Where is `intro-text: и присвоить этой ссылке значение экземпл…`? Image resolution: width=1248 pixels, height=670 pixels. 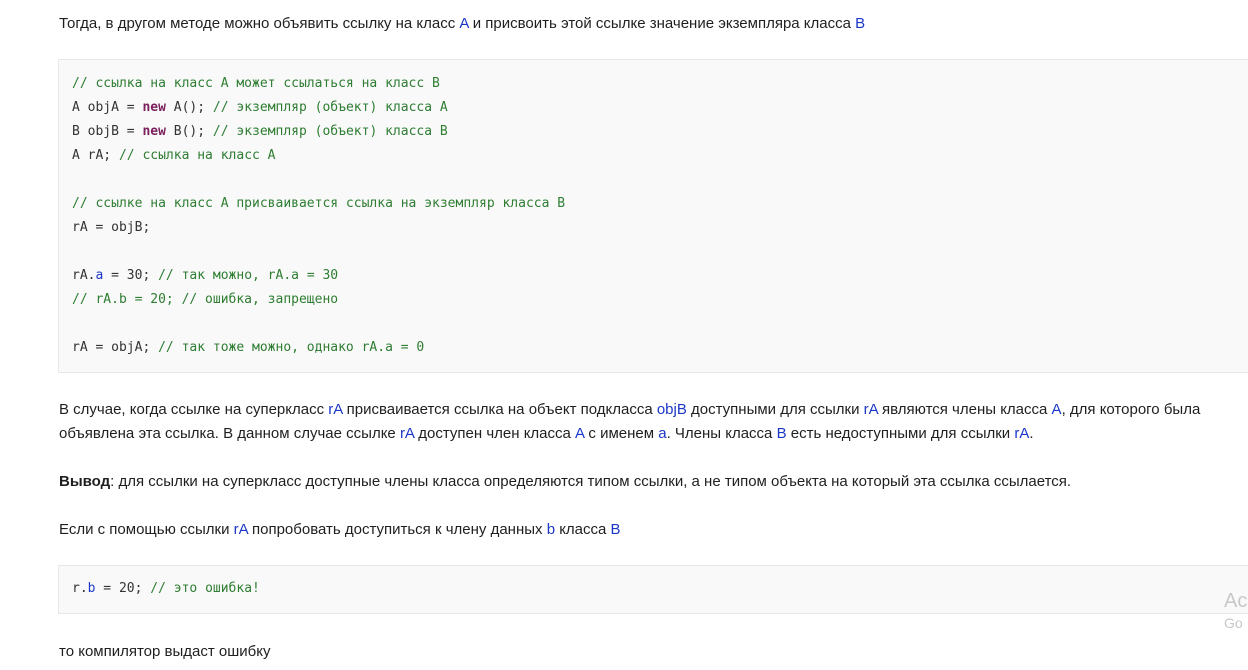
intro-text: и присвоить этой ссылке значение экземпл… is located at coordinates (662, 23).